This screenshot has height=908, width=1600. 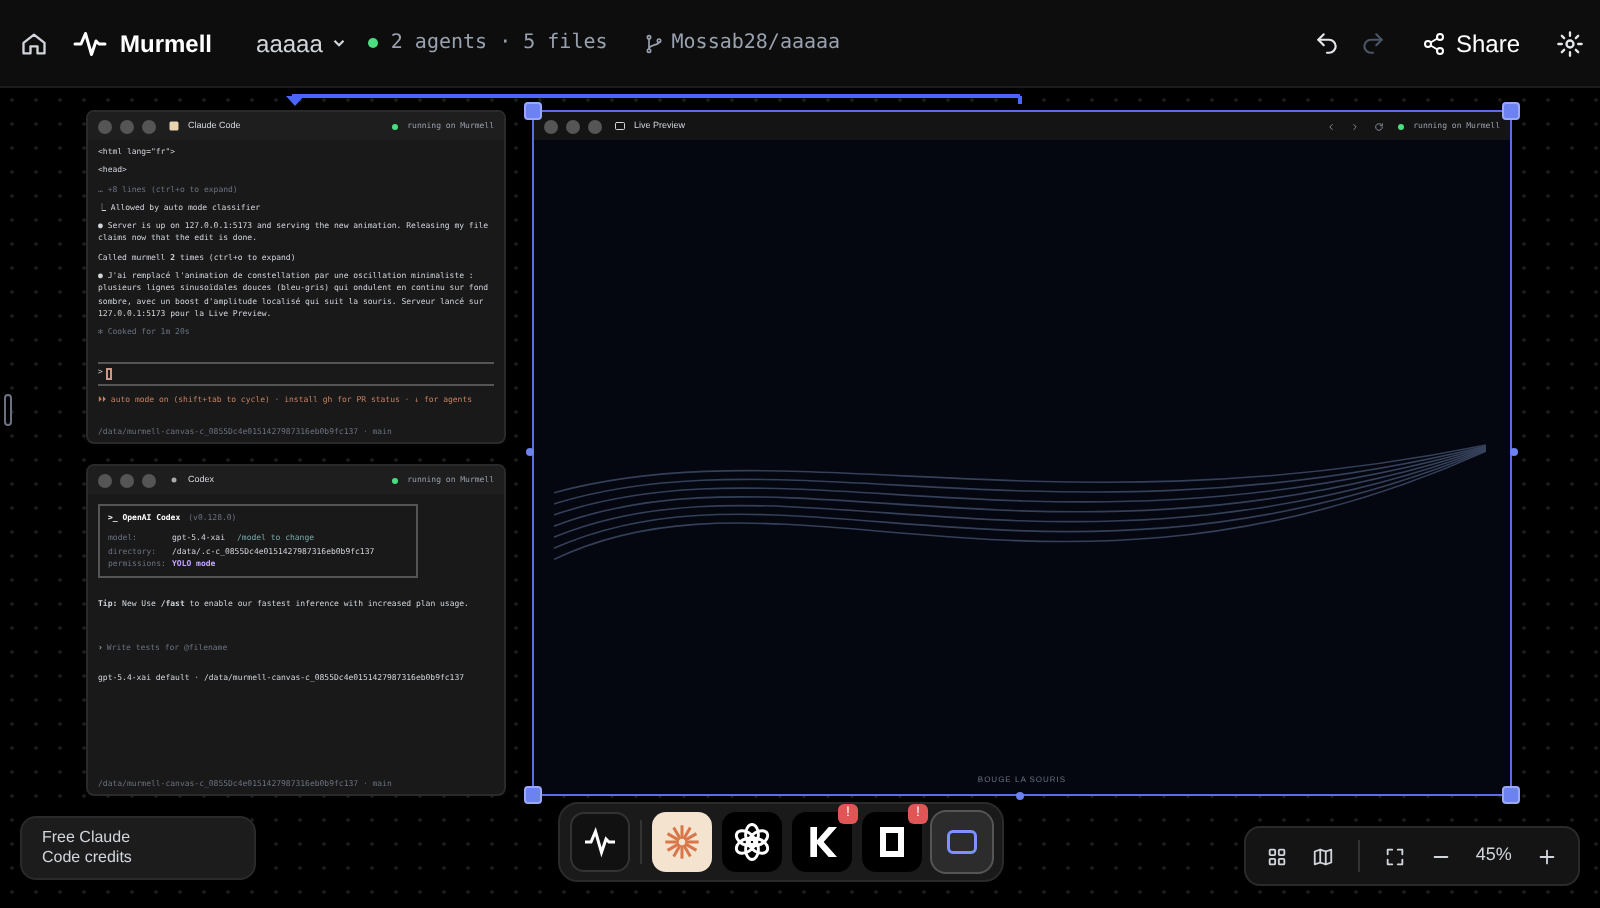 I want to click on zoom-level: 45%, so click(x=1493, y=855).